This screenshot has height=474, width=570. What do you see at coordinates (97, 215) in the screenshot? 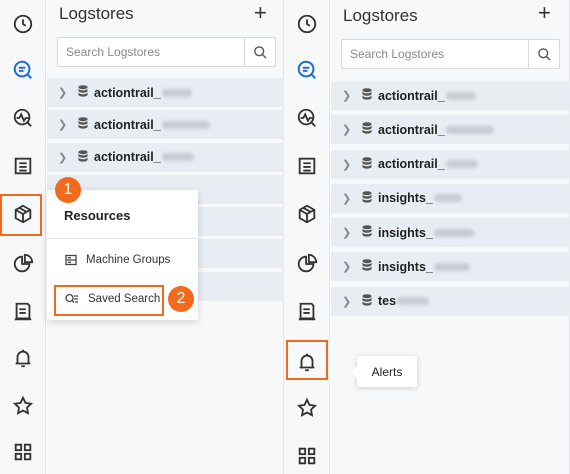
I see `popup-header: Resources` at bounding box center [97, 215].